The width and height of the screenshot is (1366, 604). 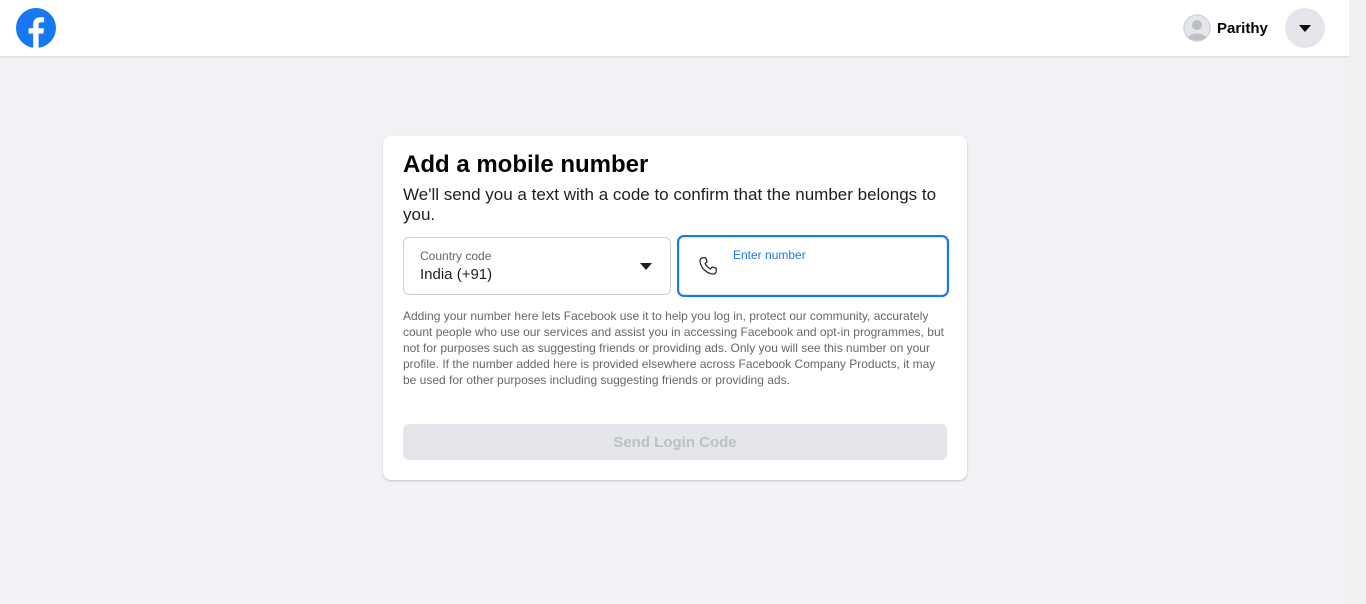 I want to click on profile-button: Parithy, so click(x=1228, y=28).